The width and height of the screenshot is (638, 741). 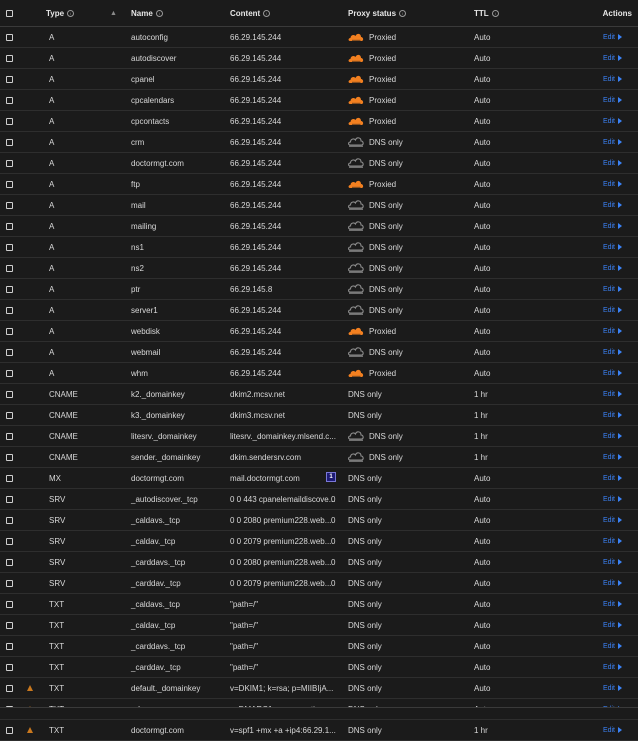 What do you see at coordinates (113, 13) in the screenshot?
I see `sort-ascending-icon: ▲` at bounding box center [113, 13].